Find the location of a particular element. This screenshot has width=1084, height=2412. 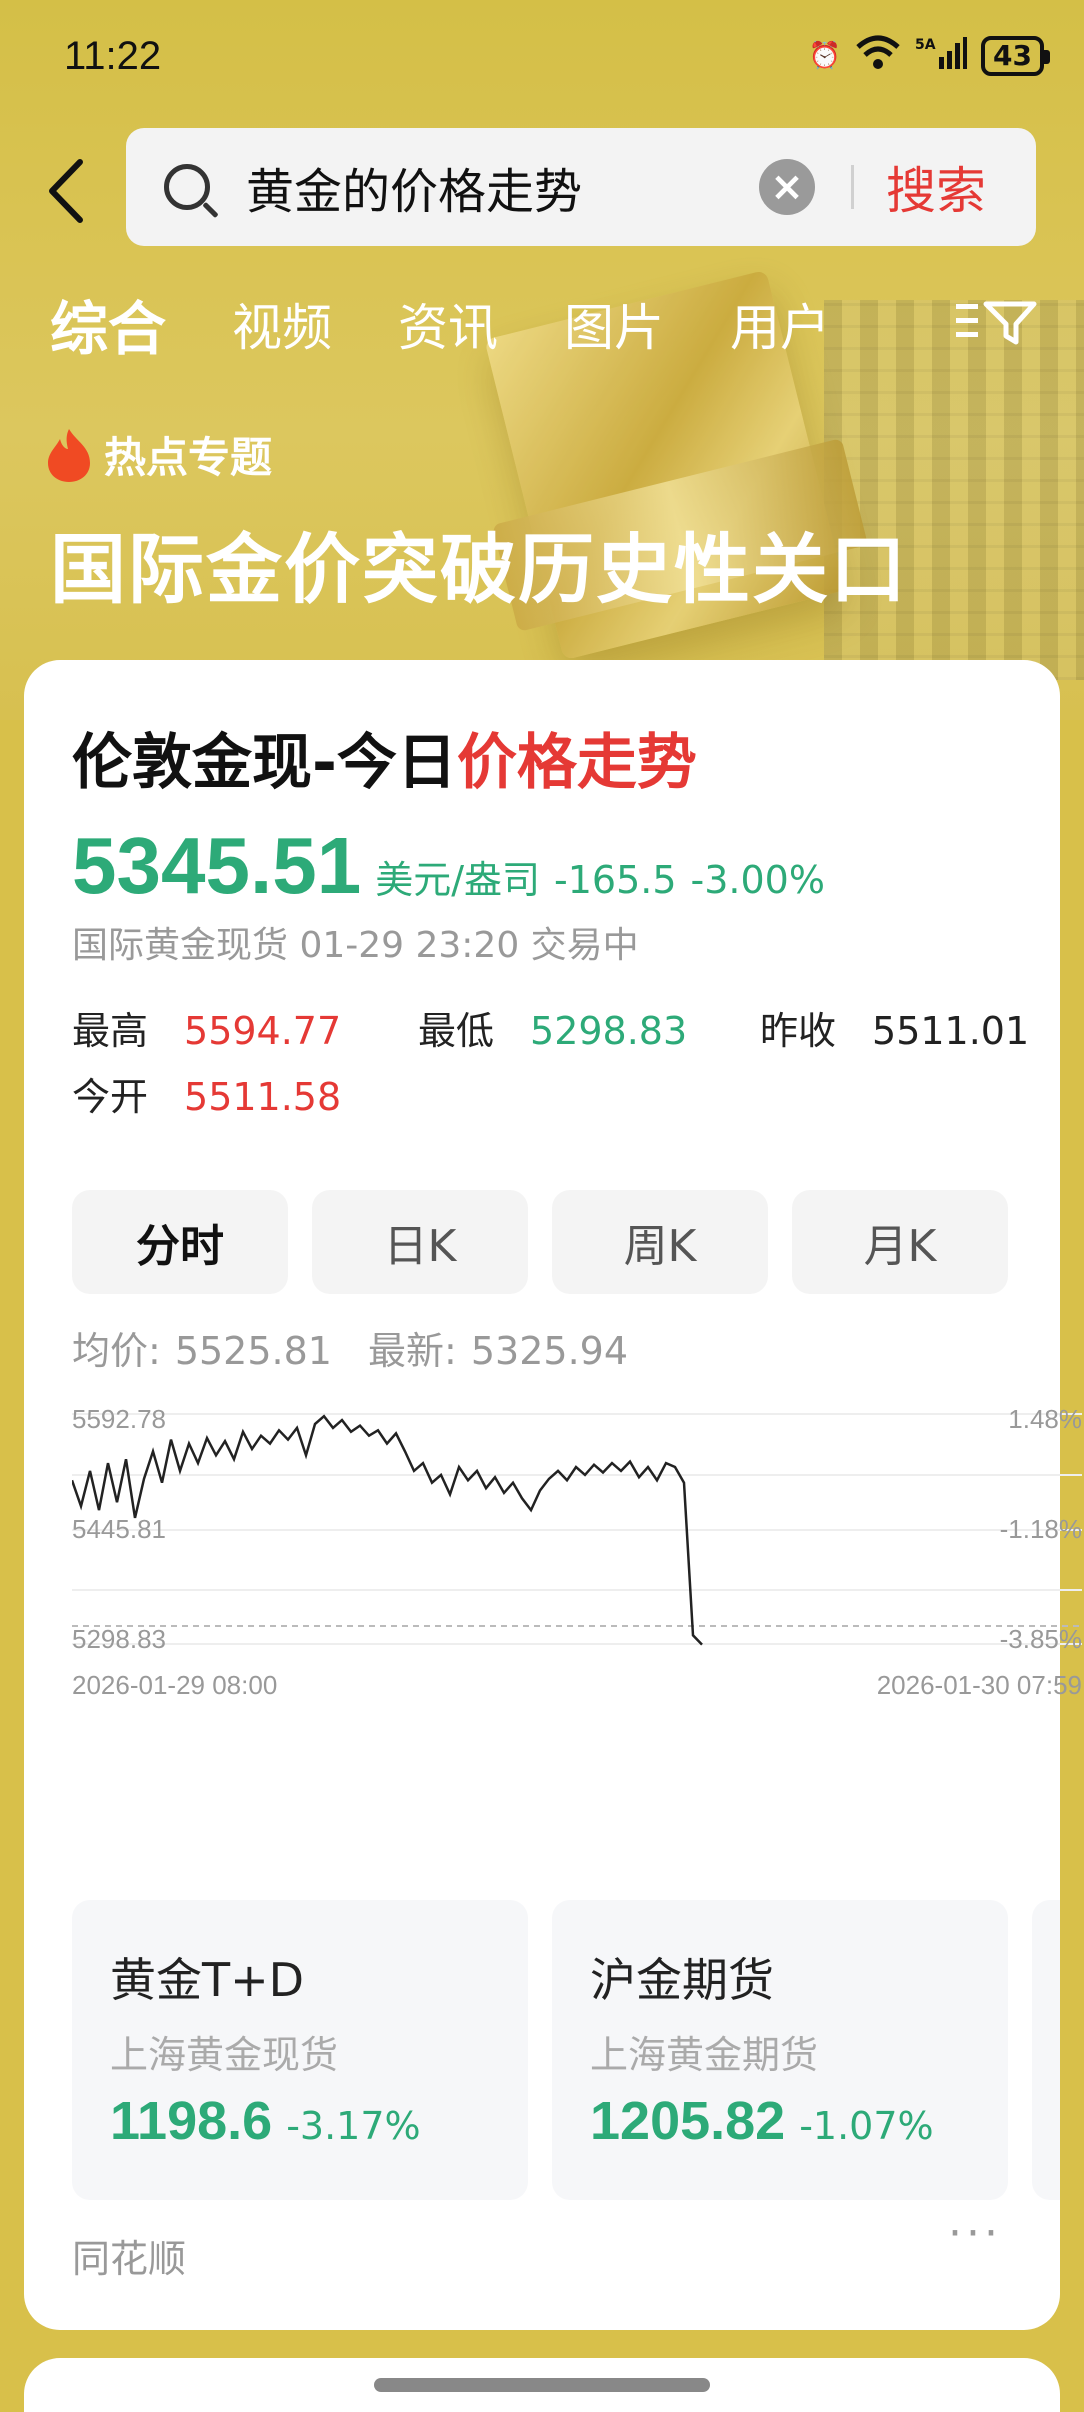

tab-news: 资讯 is located at coordinates (448, 324).